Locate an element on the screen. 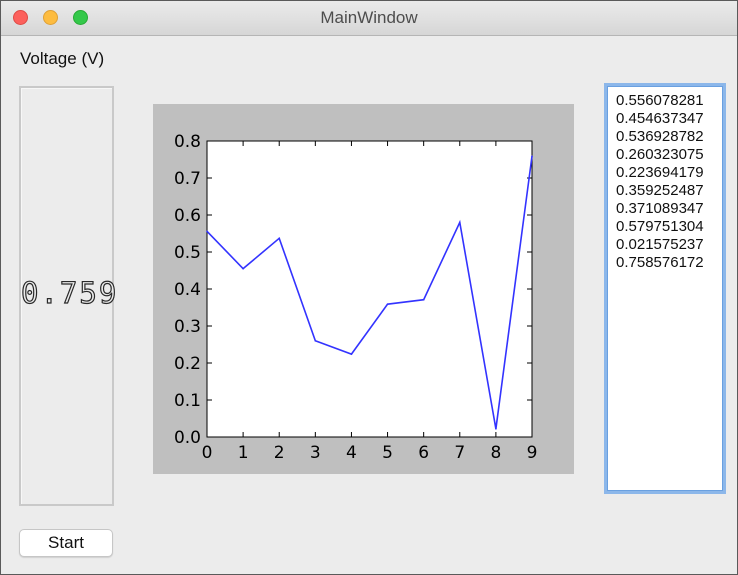 Image resolution: width=738 pixels, height=575 pixels. y-tick-label: 0.1 is located at coordinates (187, 401).